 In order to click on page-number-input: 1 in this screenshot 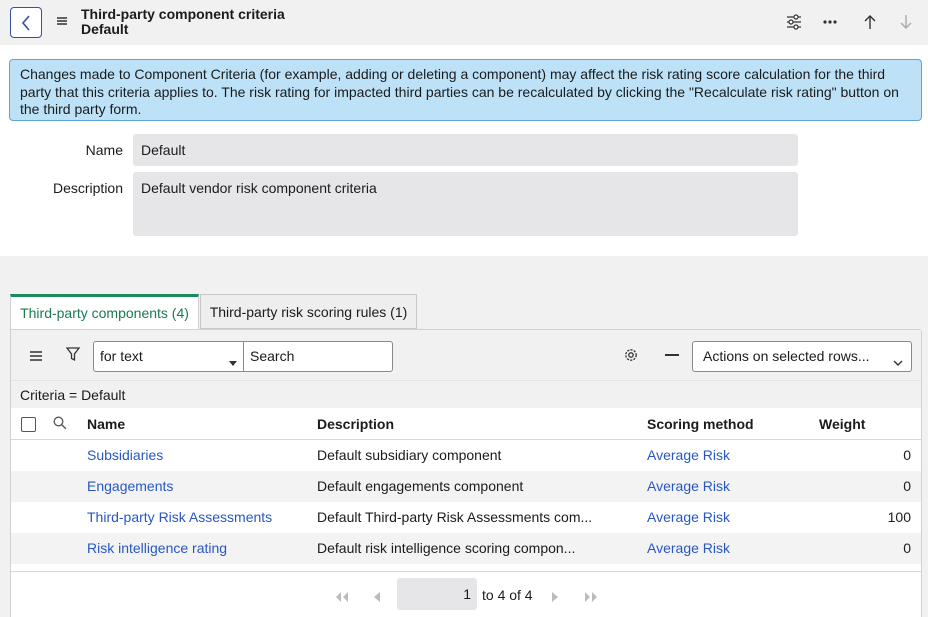, I will do `click(437, 594)`.